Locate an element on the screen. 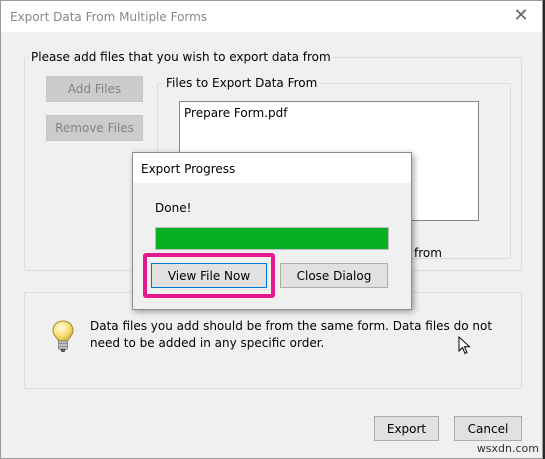 The height and width of the screenshot is (459, 545). highlight-box is located at coordinates (209, 275).